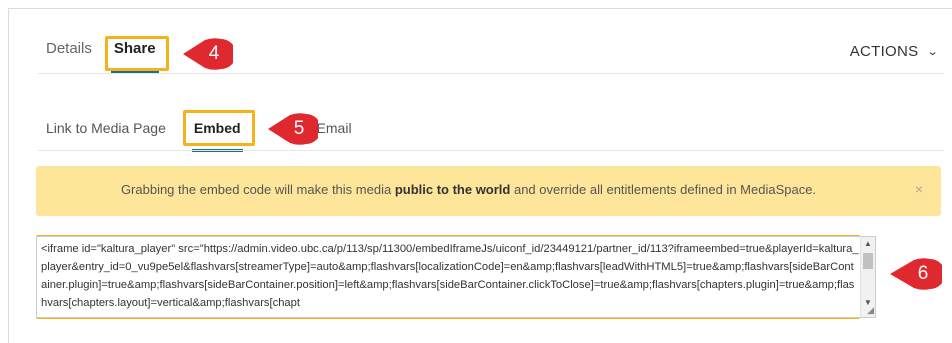  What do you see at coordinates (214, 53) in the screenshot?
I see `callout-4-number: 4` at bounding box center [214, 53].